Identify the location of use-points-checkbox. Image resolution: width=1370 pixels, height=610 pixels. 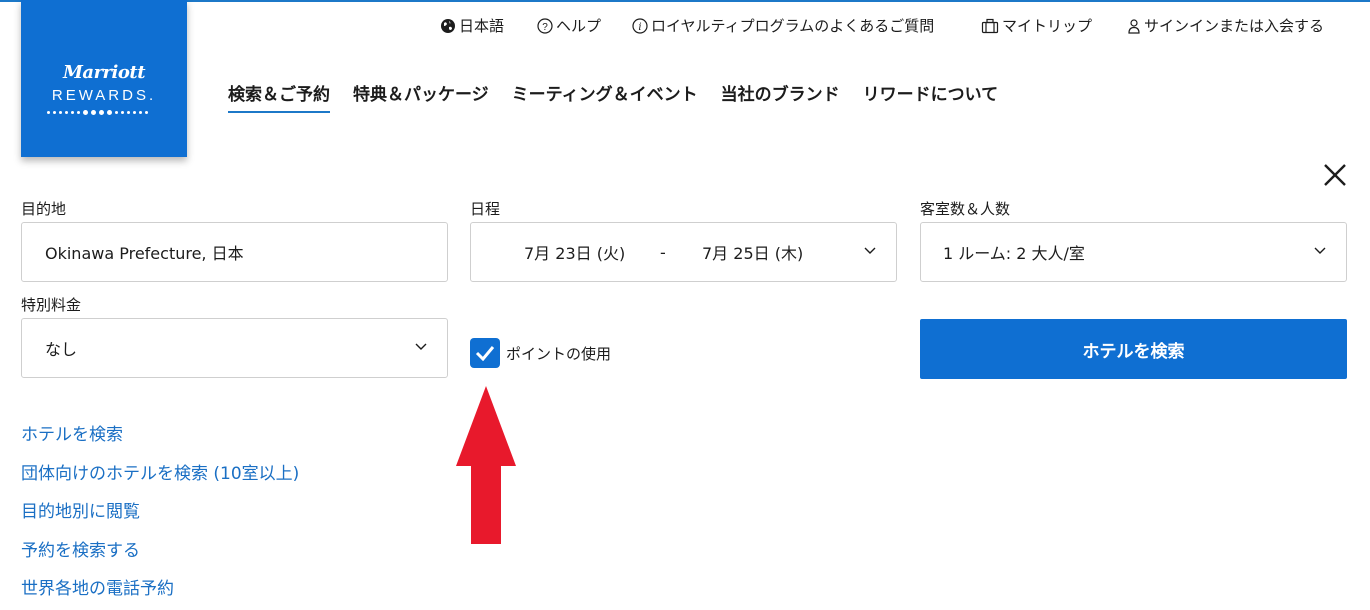
(485, 353).